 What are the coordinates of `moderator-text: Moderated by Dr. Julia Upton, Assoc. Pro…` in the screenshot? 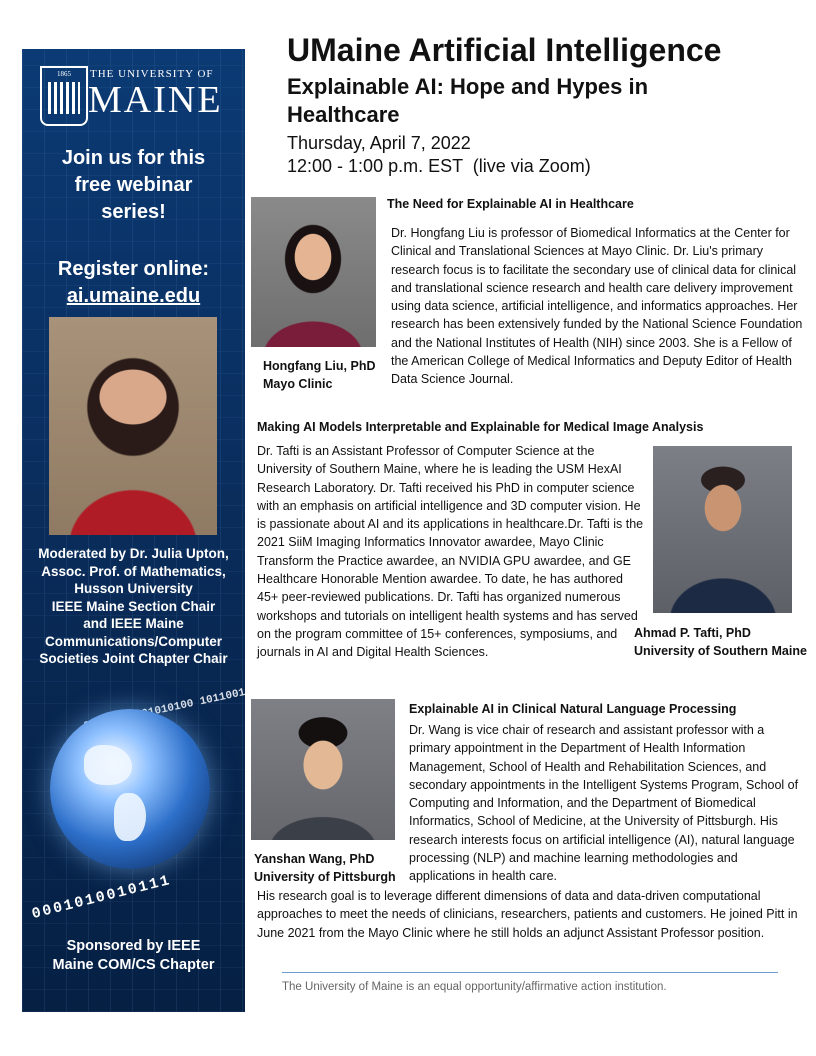 It's located at (133, 606).